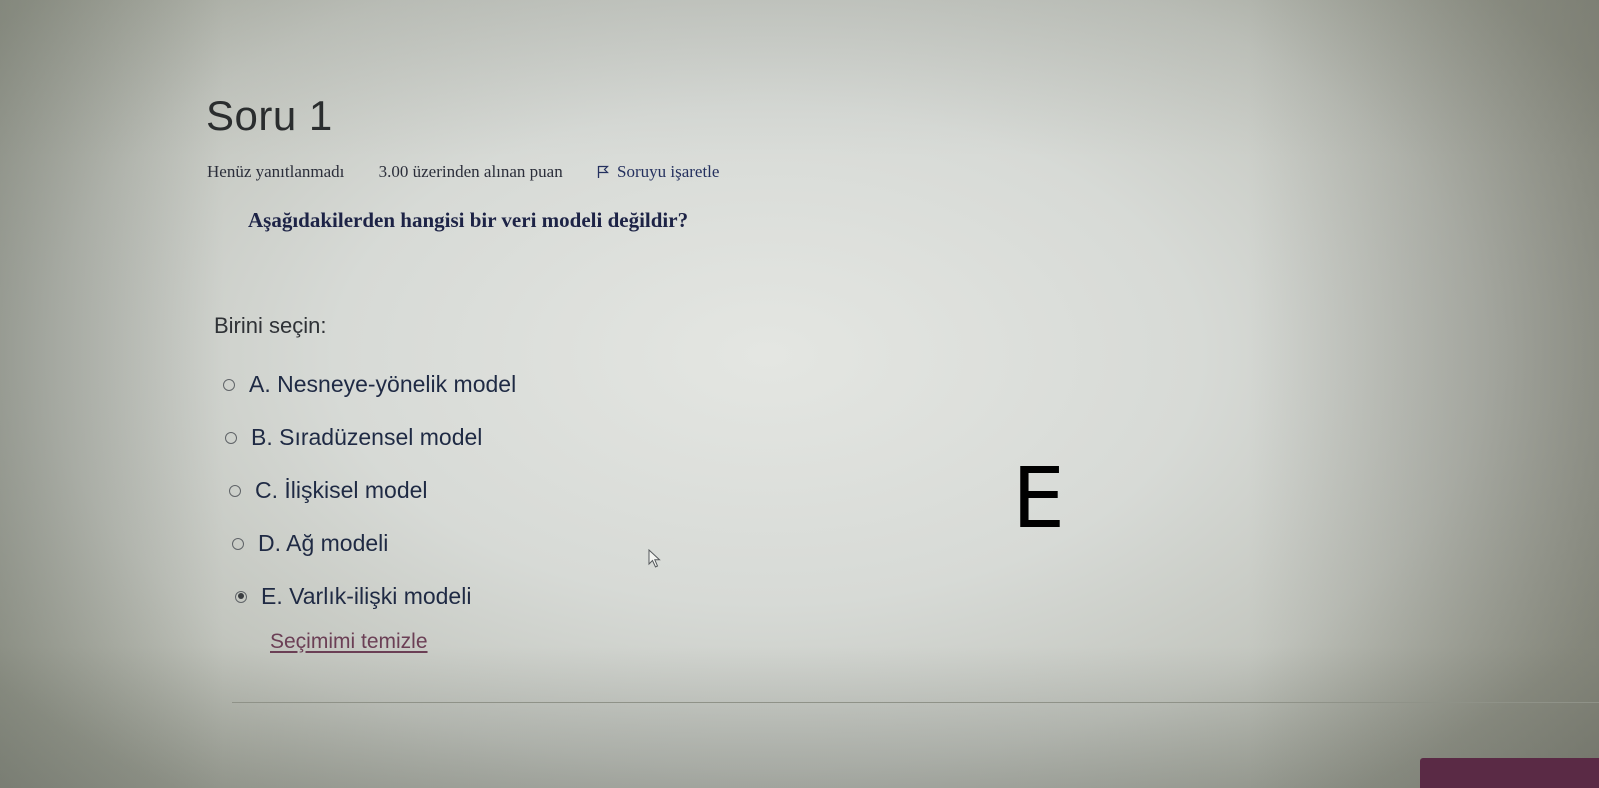 The height and width of the screenshot is (788, 1599). What do you see at coordinates (238, 543) in the screenshot?
I see `radio-button-d` at bounding box center [238, 543].